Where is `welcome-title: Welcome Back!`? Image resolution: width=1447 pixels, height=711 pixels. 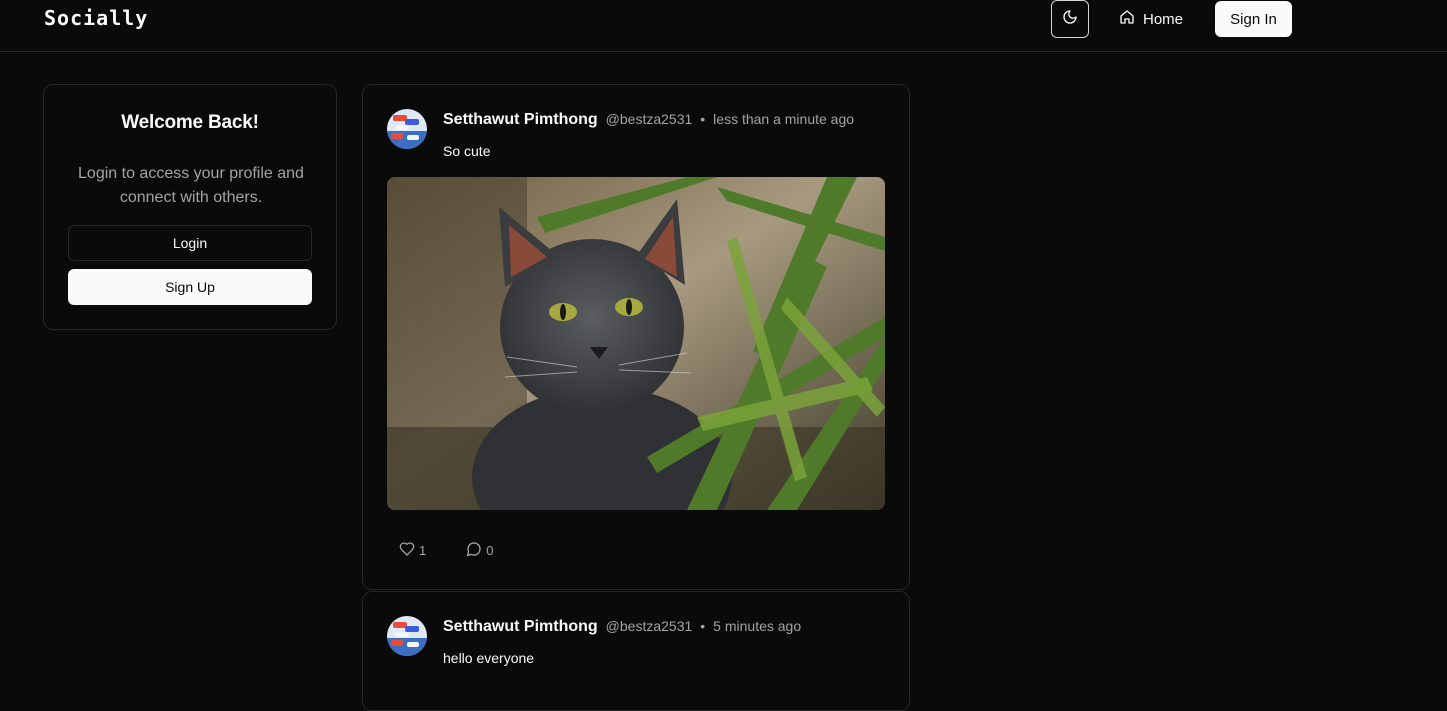
welcome-title: Welcome Back! is located at coordinates (190, 122).